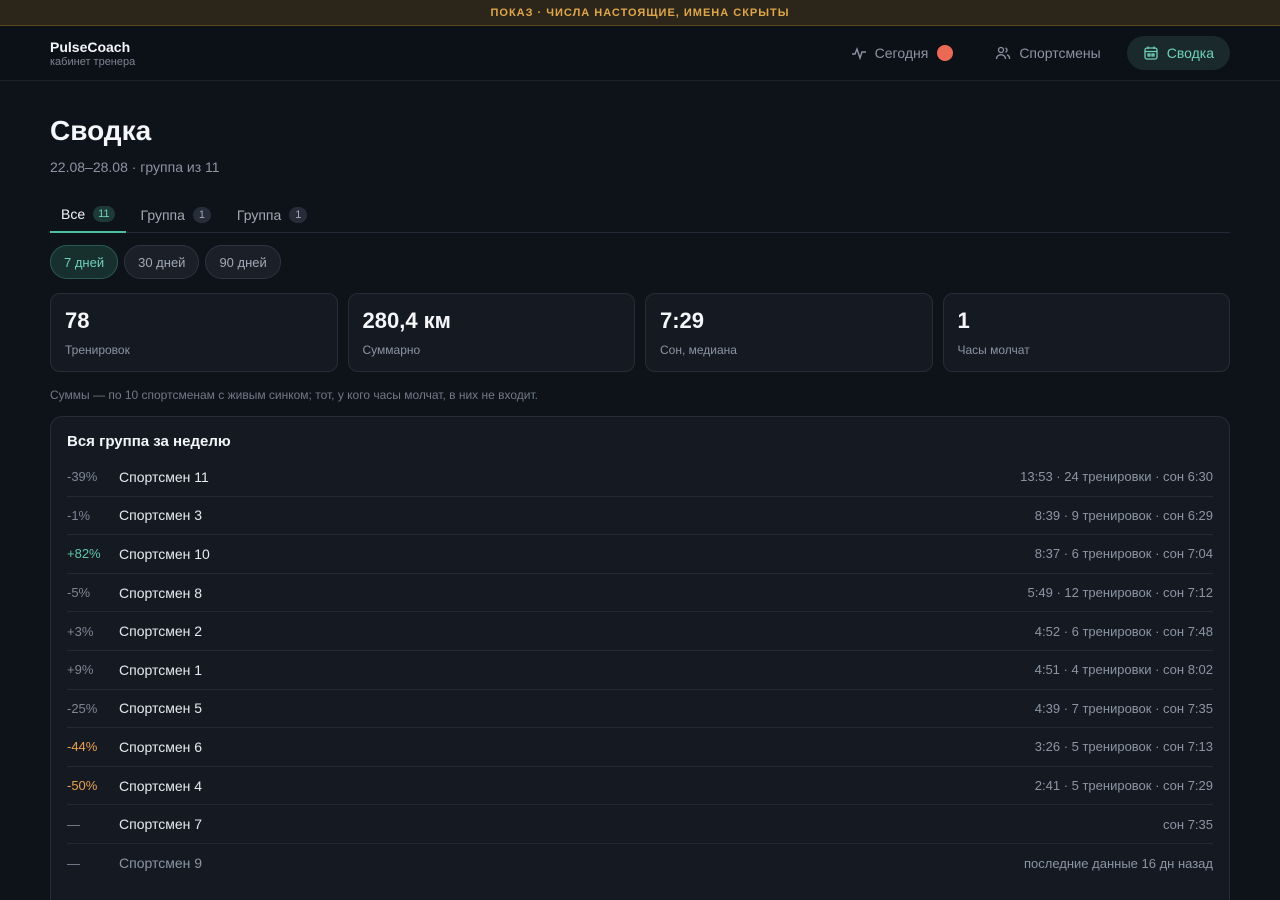  Describe the element at coordinates (391, 350) in the screenshot. I see `stat-label: Суммарно` at that location.